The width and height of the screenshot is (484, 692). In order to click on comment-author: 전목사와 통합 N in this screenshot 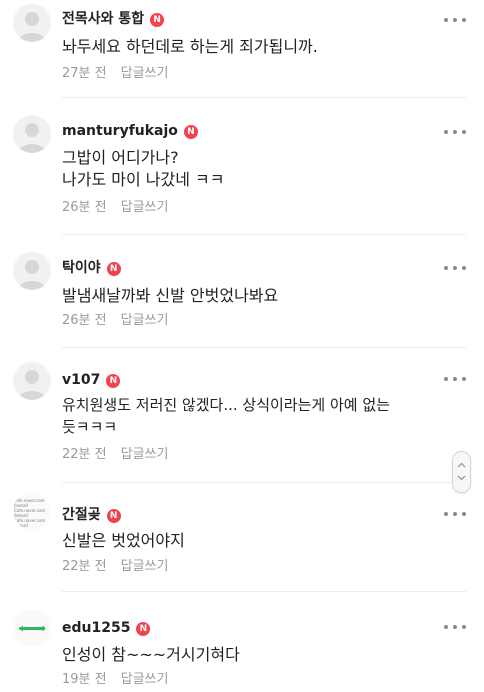, I will do `click(113, 19)`.